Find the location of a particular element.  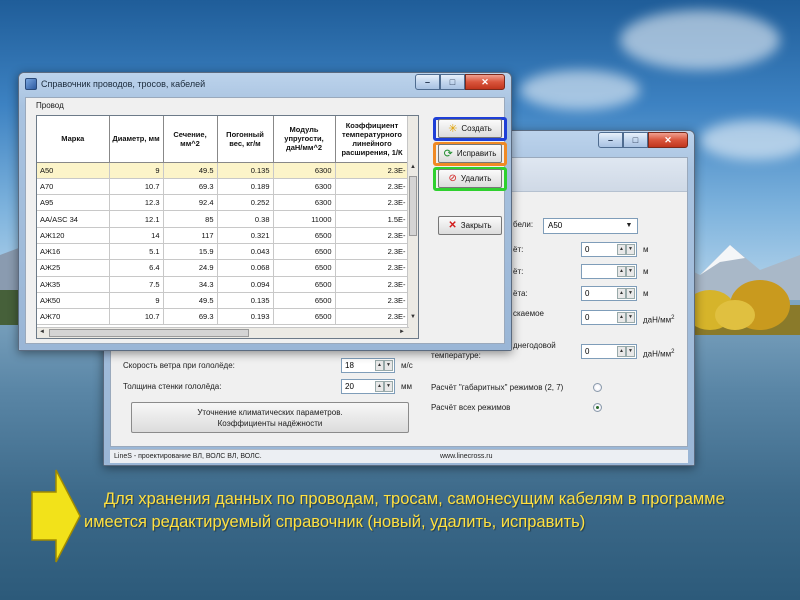

table-cell: АЖ50 is located at coordinates (73, 301).